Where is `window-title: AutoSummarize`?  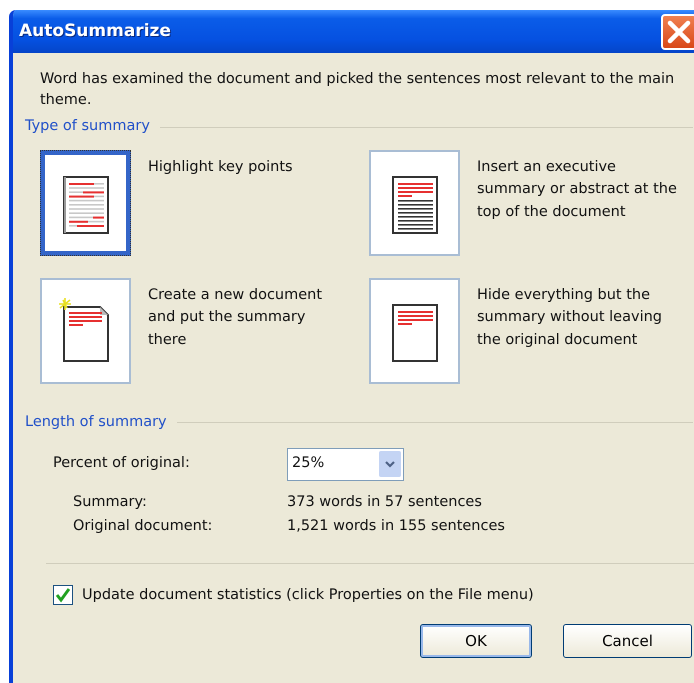 window-title: AutoSummarize is located at coordinates (95, 31).